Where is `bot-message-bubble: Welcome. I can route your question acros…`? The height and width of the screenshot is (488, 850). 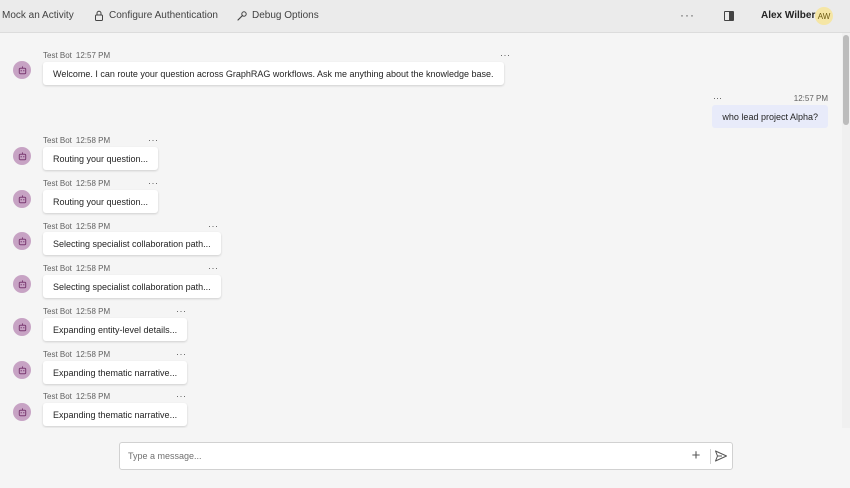 bot-message-bubble: Welcome. I can route your question acros… is located at coordinates (273, 73).